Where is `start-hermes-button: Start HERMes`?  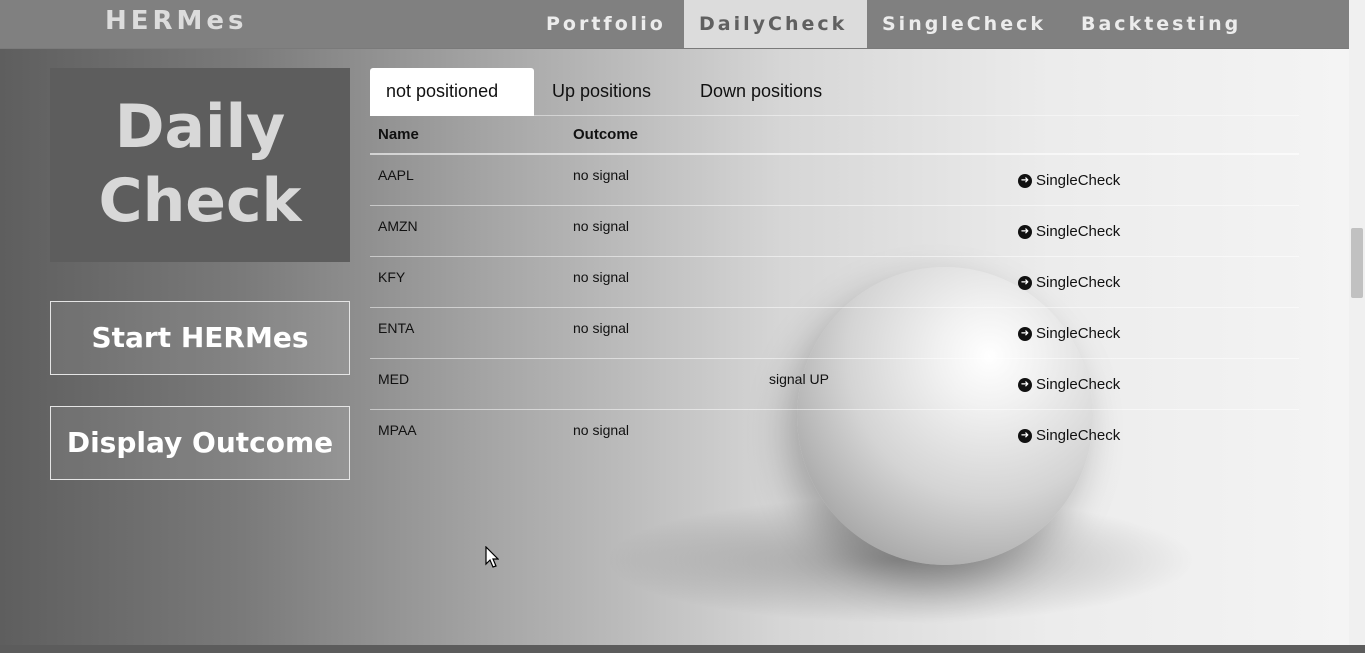
start-hermes-button: Start HERMes is located at coordinates (200, 338).